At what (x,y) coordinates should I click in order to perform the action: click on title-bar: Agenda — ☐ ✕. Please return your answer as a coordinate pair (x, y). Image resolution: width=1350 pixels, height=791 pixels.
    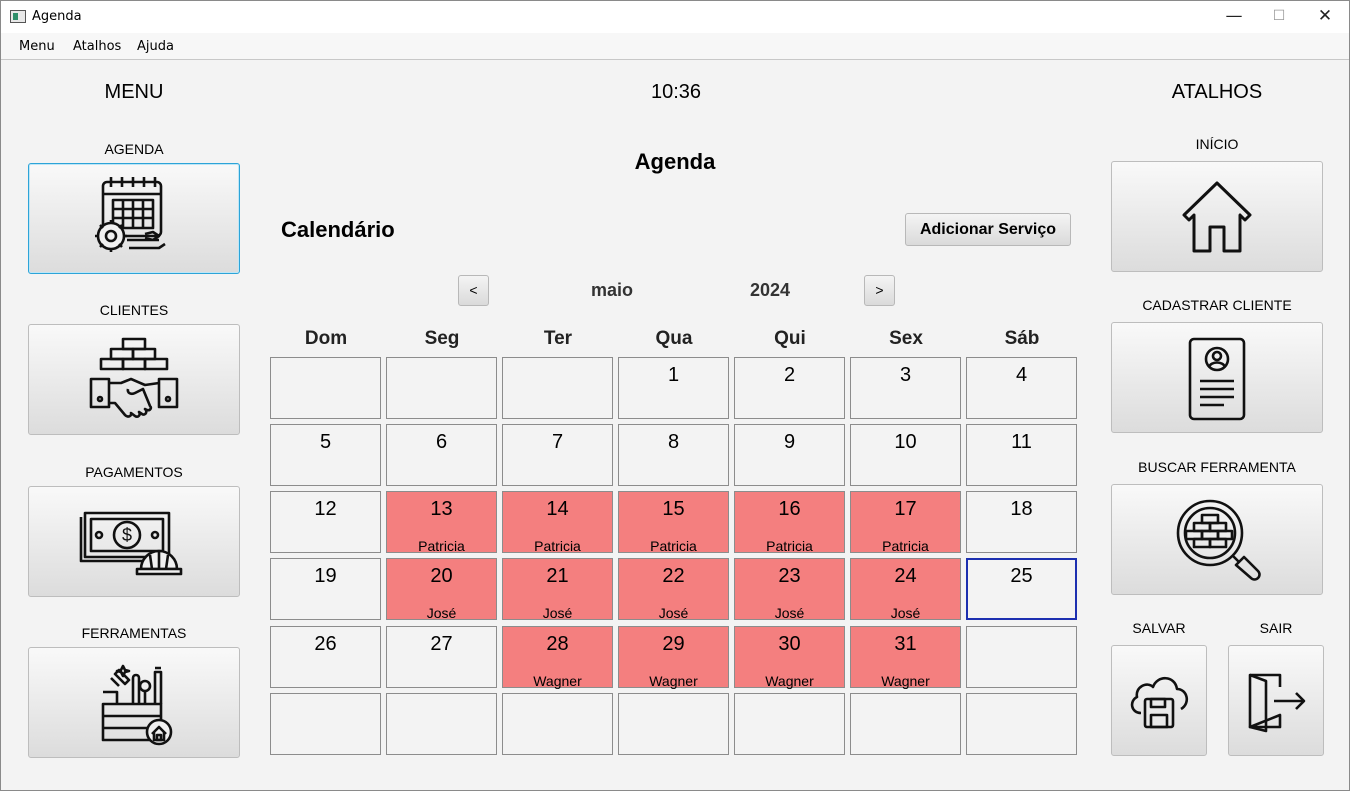
    Looking at the image, I should click on (675, 17).